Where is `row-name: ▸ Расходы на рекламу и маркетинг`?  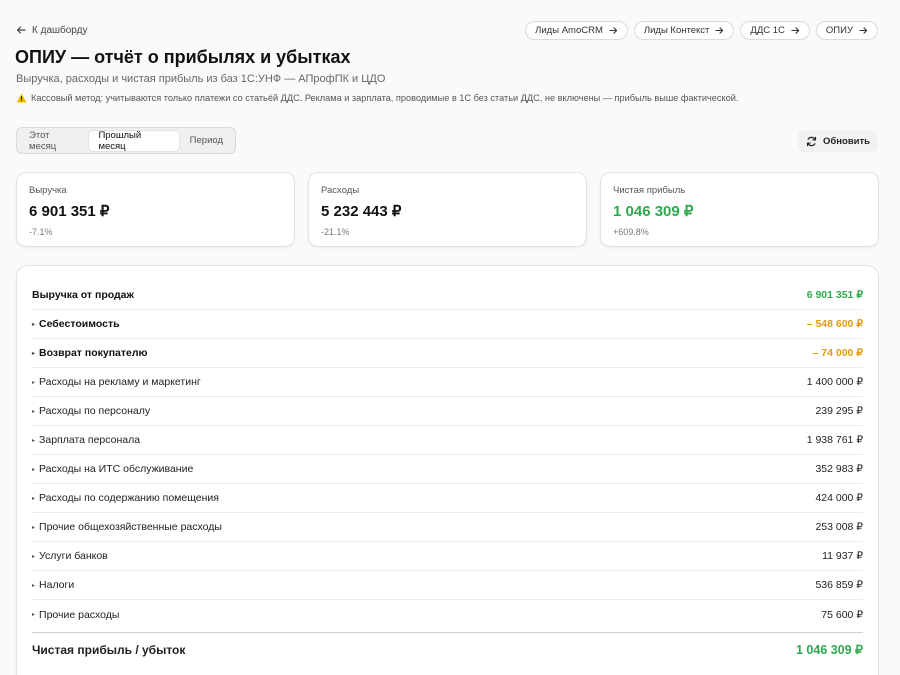 row-name: ▸ Расходы на рекламу и маркетинг is located at coordinates (116, 382).